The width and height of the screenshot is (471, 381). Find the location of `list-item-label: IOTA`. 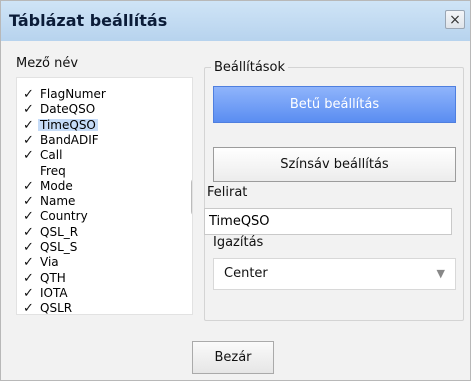

list-item-label: IOTA is located at coordinates (54, 292).